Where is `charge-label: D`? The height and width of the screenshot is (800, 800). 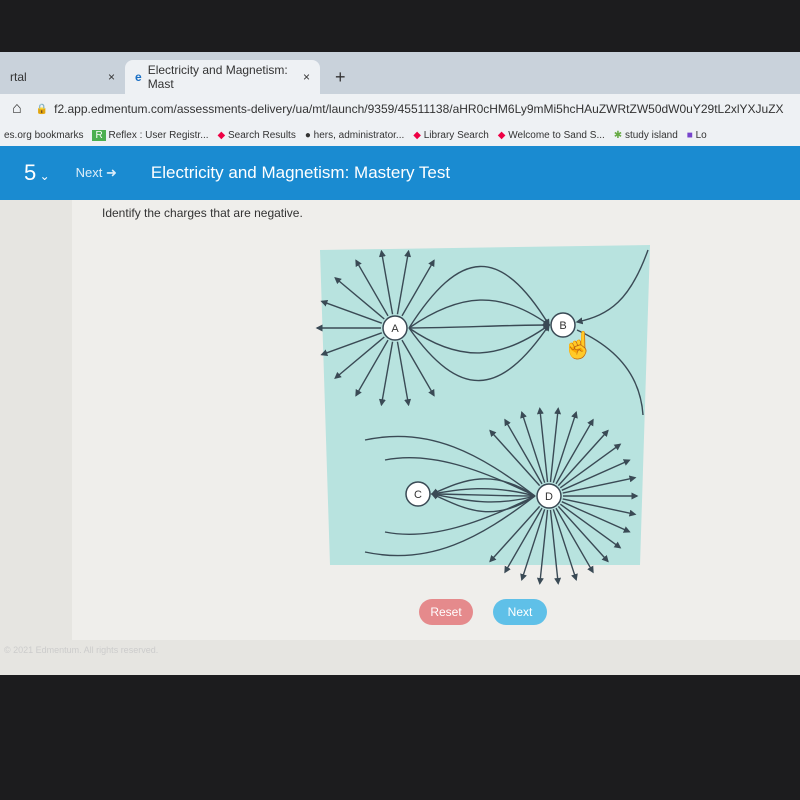
charge-label: D is located at coordinates (549, 497).